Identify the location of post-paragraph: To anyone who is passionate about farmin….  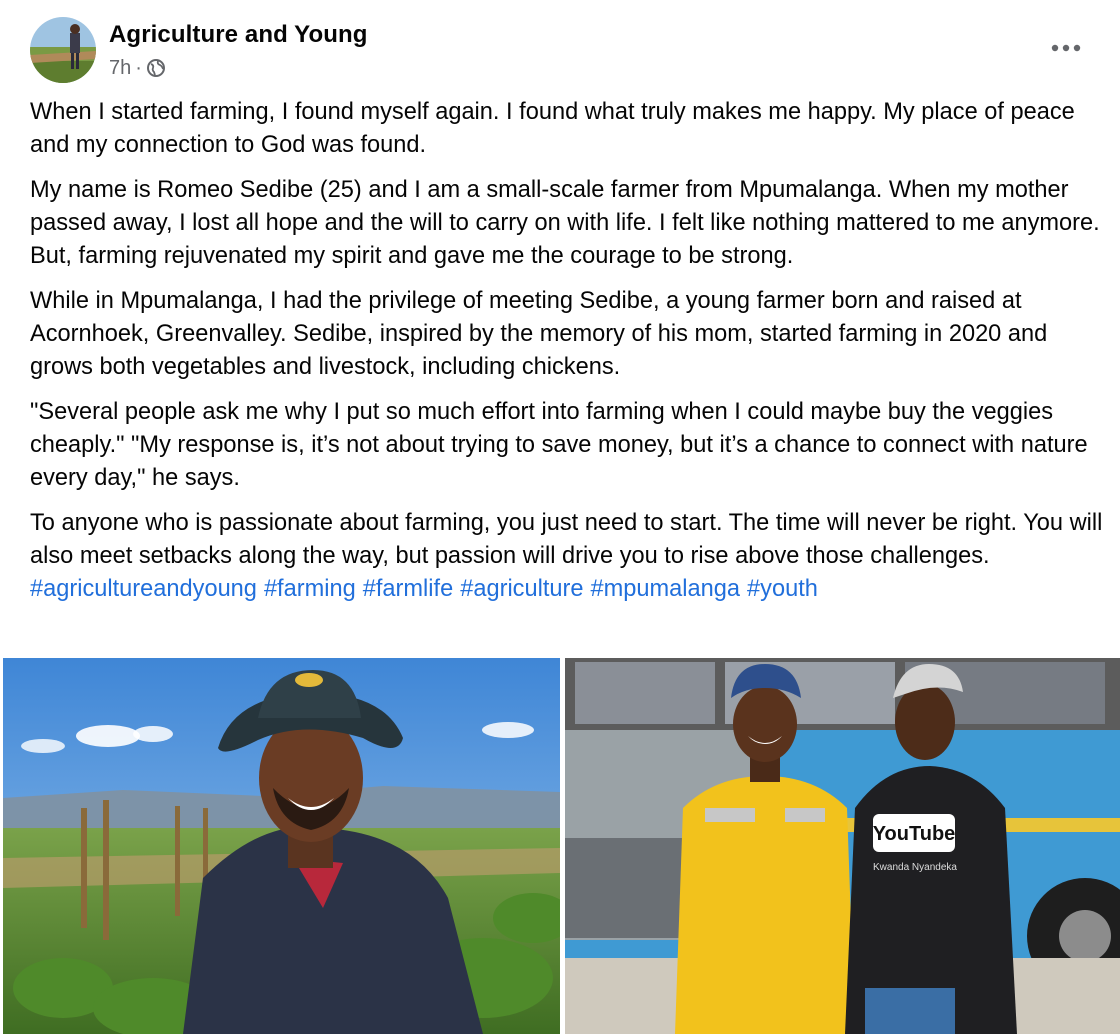
(566, 539).